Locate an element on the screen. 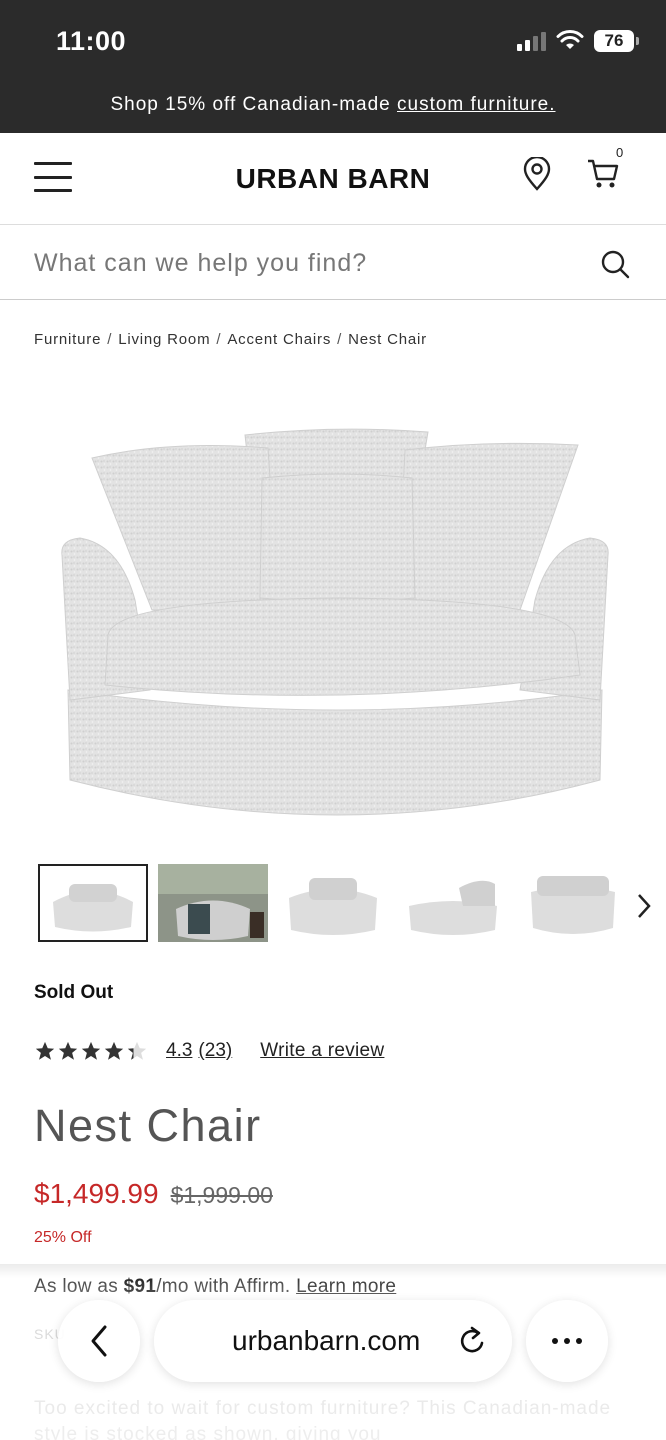 Image resolution: width=666 pixels, height=1440 pixels. product-title: Nest Chair is located at coordinates (148, 1125).